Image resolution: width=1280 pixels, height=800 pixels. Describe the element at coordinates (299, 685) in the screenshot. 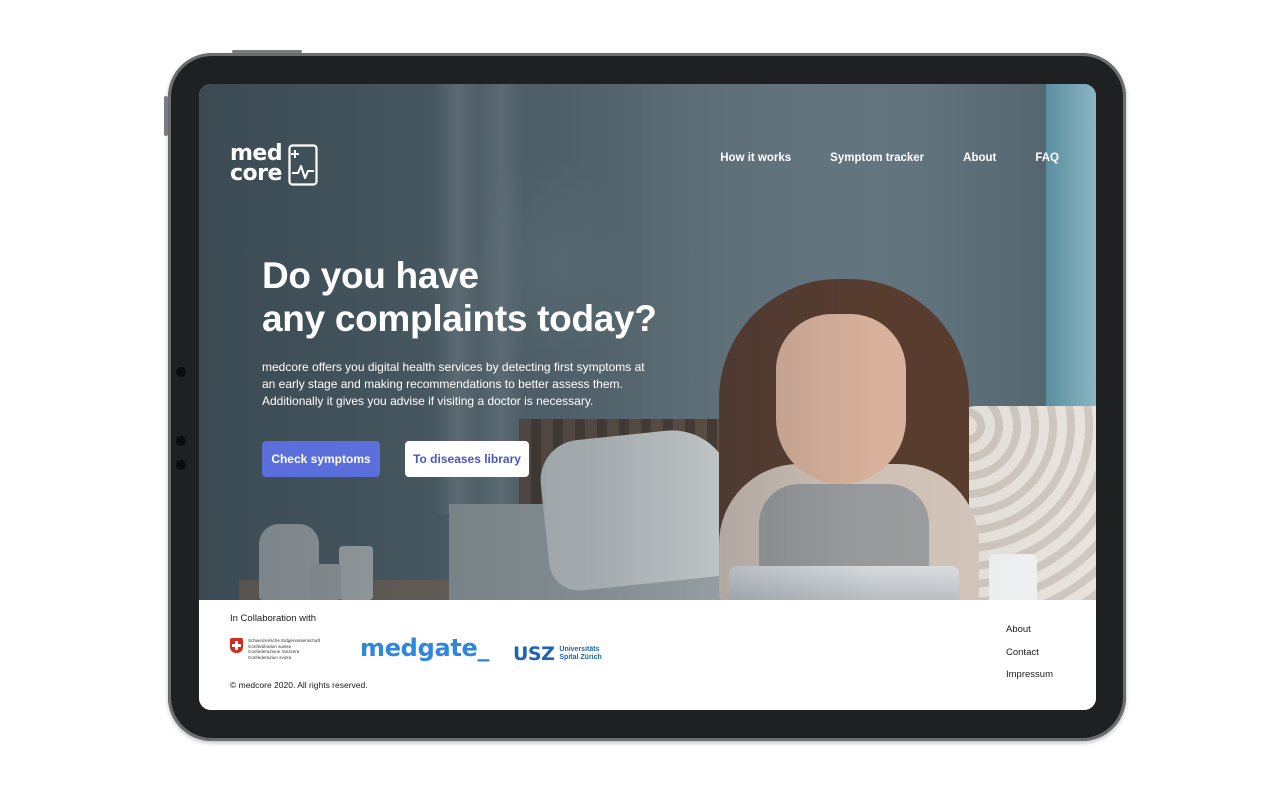

I see `copyright-text: © medcore 2020. All rights reserved.` at that location.